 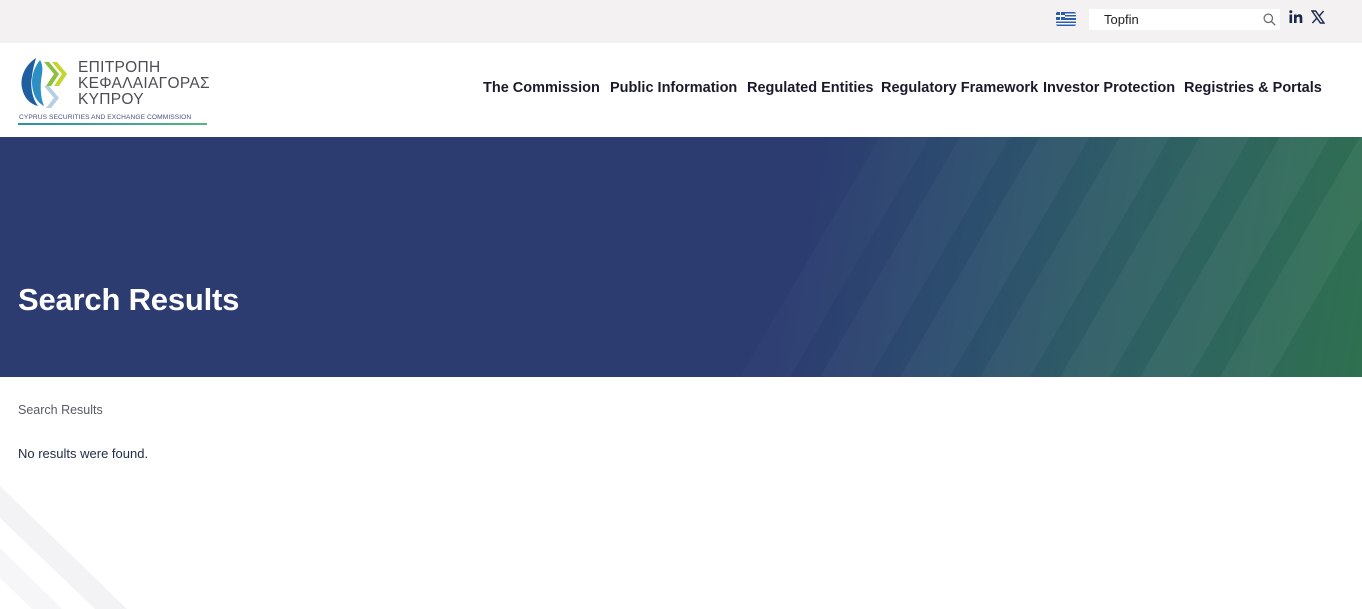 I want to click on logo-underline, so click(x=112, y=124).